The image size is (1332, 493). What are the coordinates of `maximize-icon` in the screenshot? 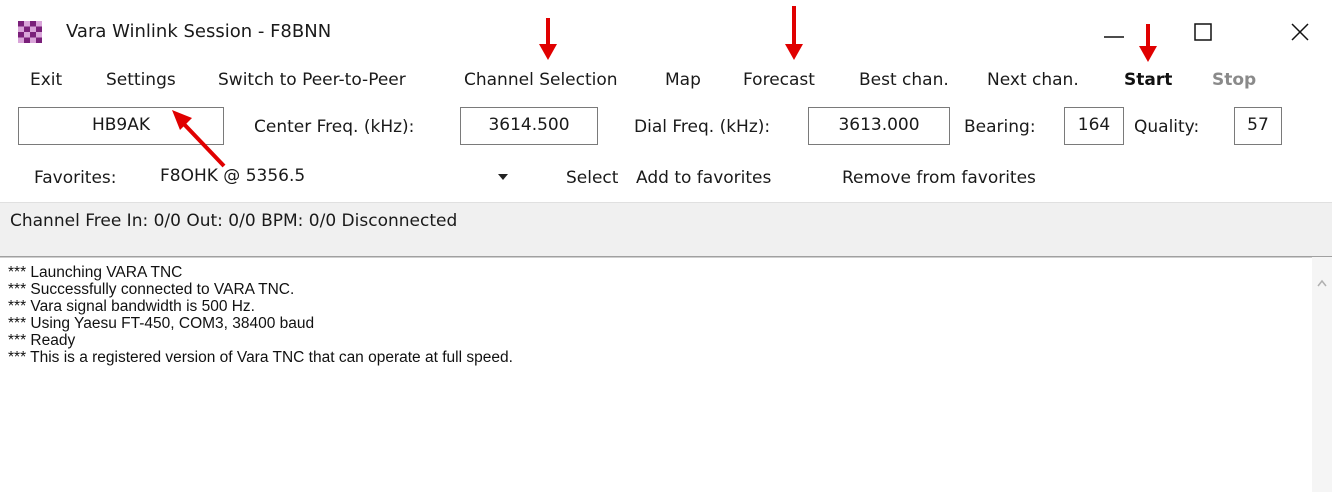 It's located at (1203, 32).